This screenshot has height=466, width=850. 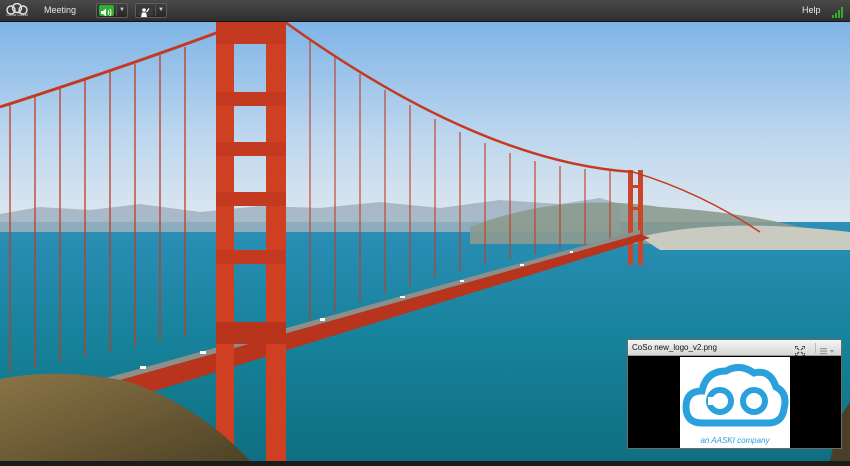 I want to click on divider, so click(x=815, y=348).